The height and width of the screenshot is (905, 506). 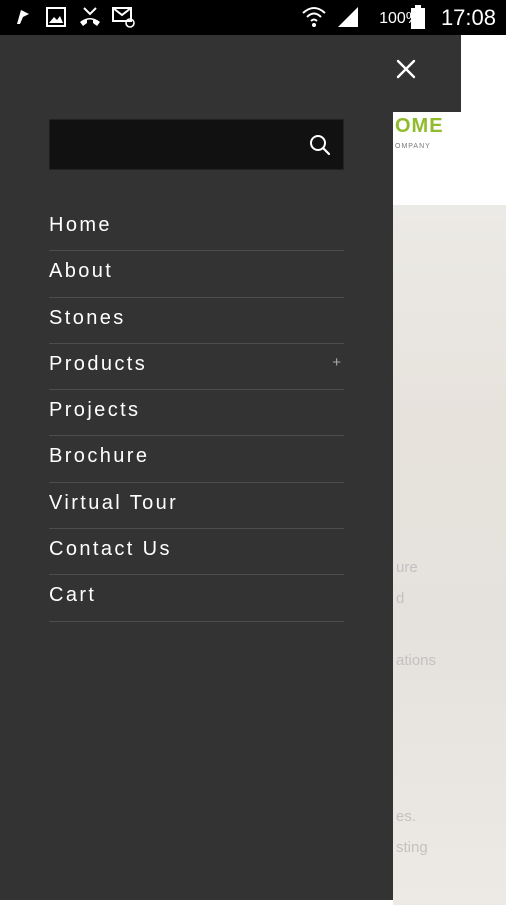 I want to click on logo-fragment: OME, so click(x=419, y=126).